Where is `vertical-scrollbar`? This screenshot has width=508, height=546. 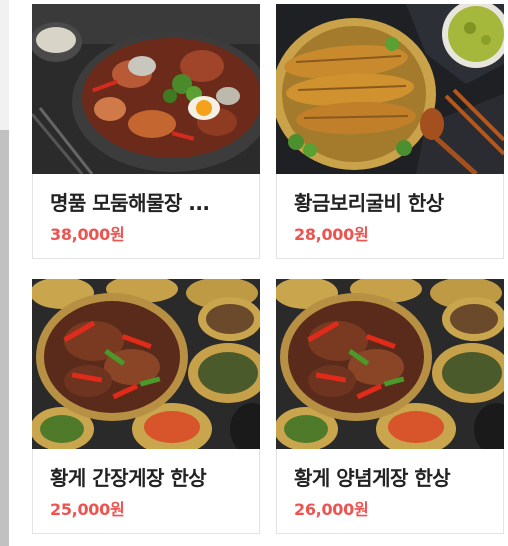
vertical-scrollbar is located at coordinates (4, 273).